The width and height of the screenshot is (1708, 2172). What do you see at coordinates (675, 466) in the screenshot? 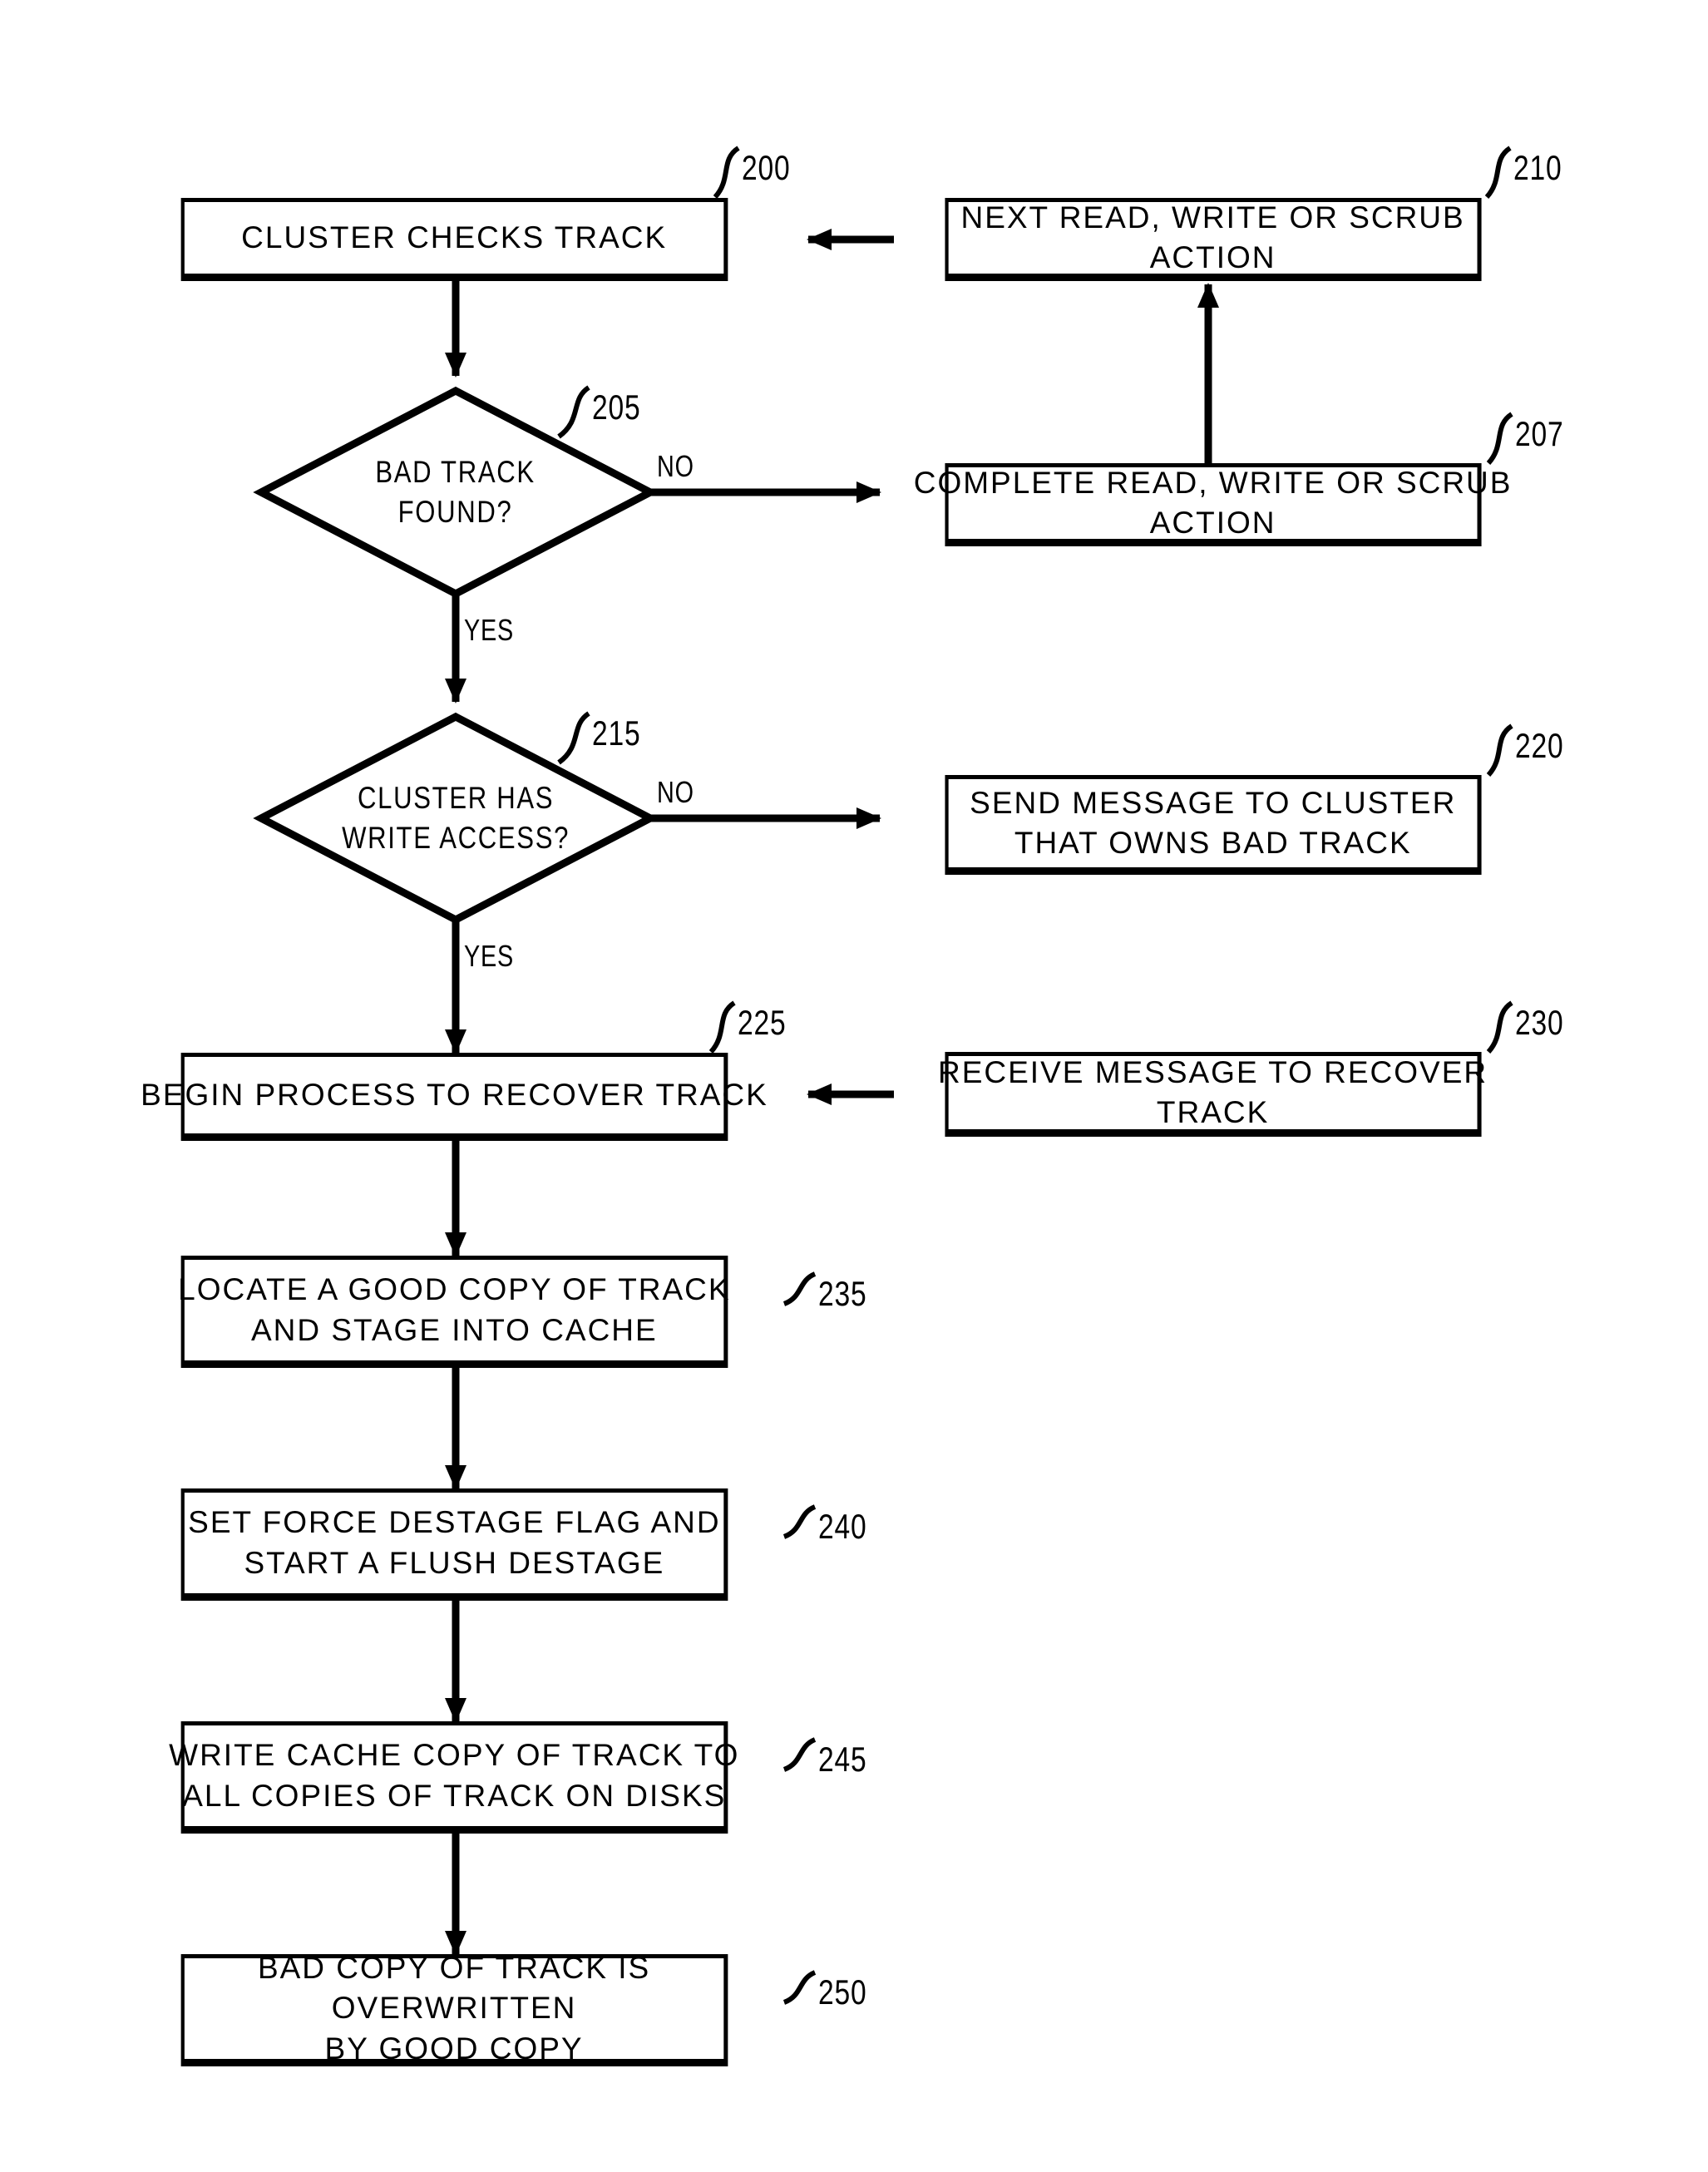
I see `edge-label-bad-track-found-no: NO` at bounding box center [675, 466].